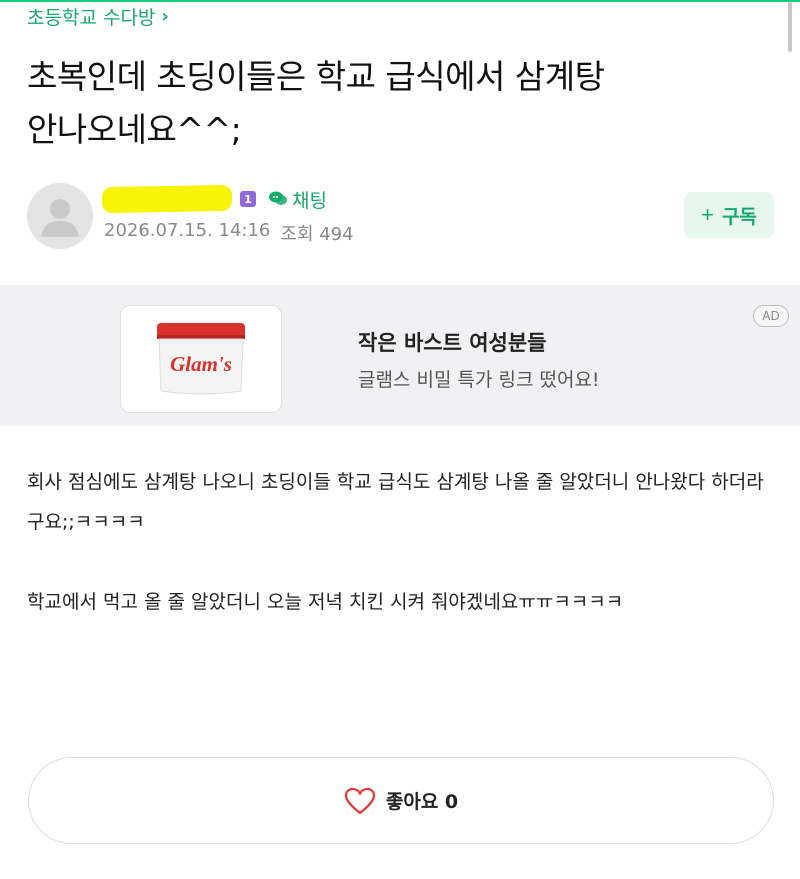  What do you see at coordinates (278, 198) in the screenshot?
I see `chat-bubble-icon` at bounding box center [278, 198].